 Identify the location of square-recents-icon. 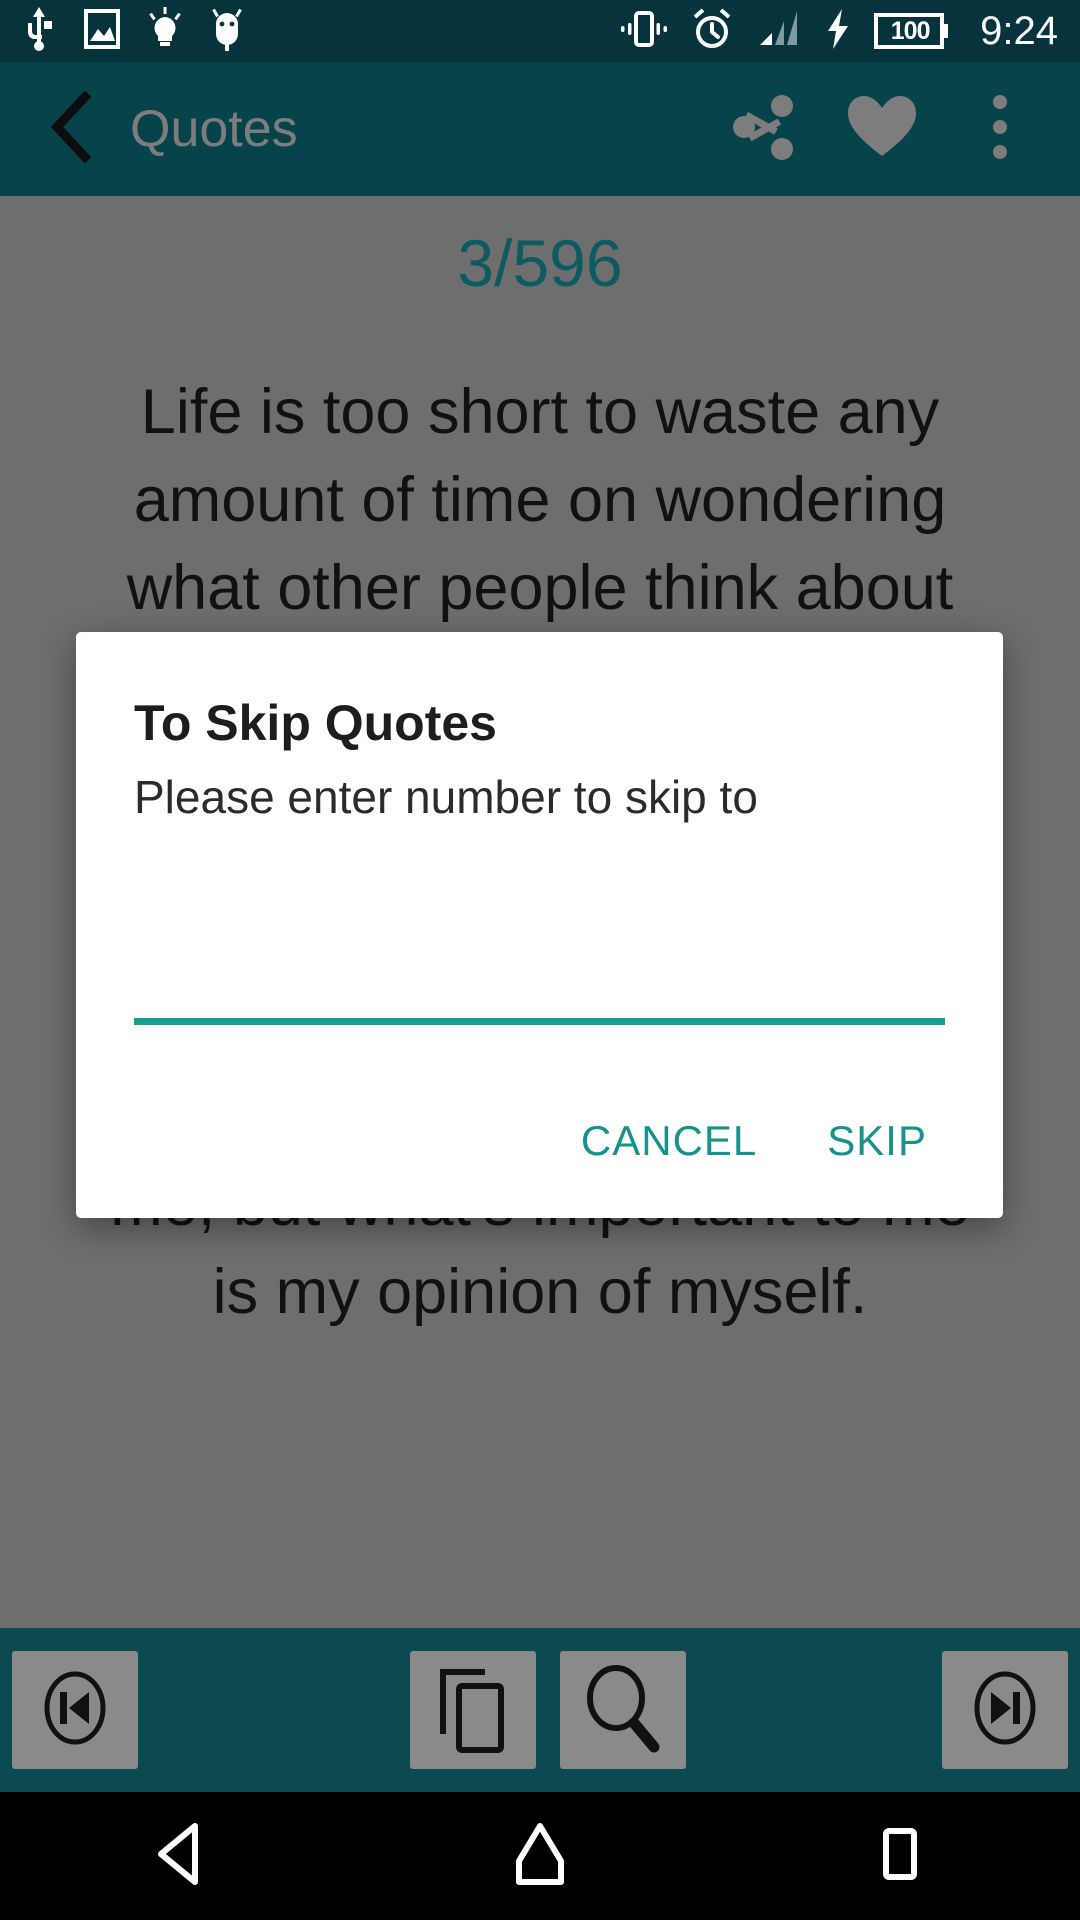
(900, 1856).